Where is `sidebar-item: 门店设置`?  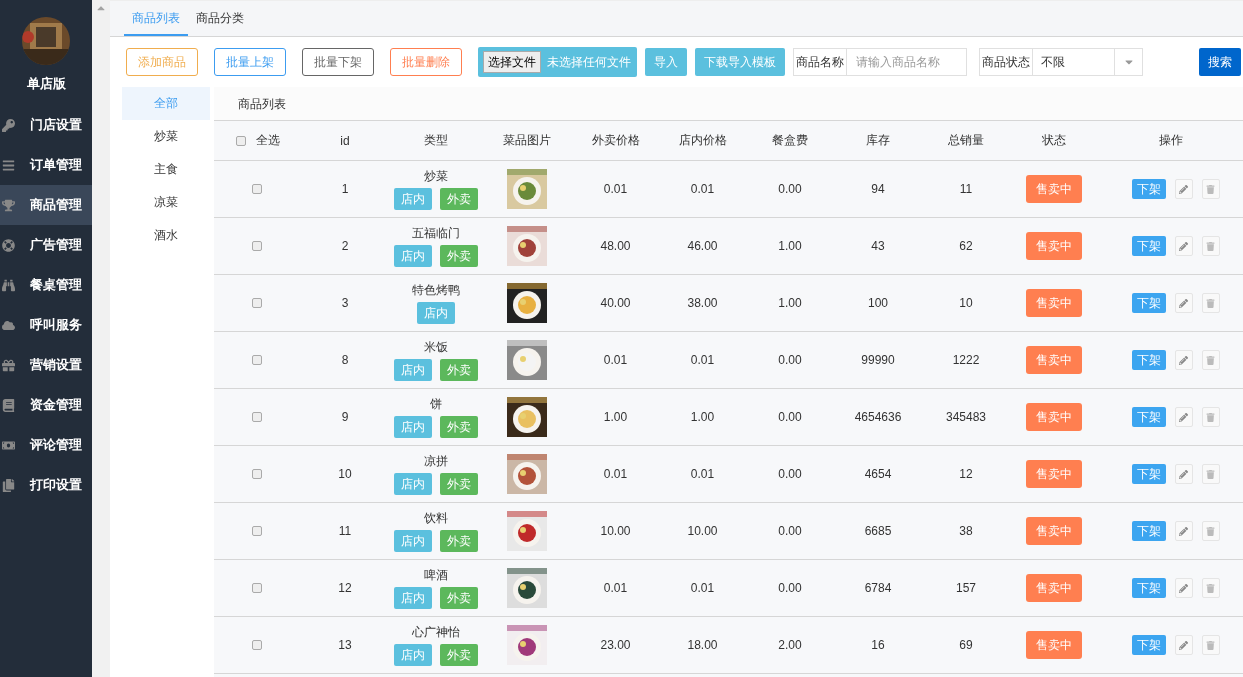
sidebar-item: 门店设置 is located at coordinates (46, 125).